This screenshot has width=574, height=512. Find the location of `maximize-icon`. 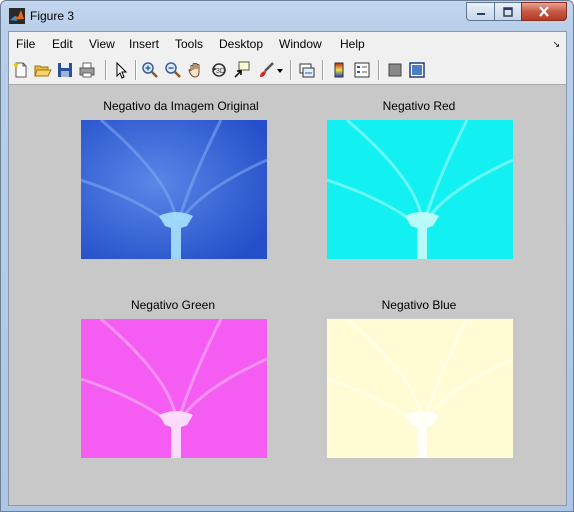

maximize-icon is located at coordinates (508, 11).